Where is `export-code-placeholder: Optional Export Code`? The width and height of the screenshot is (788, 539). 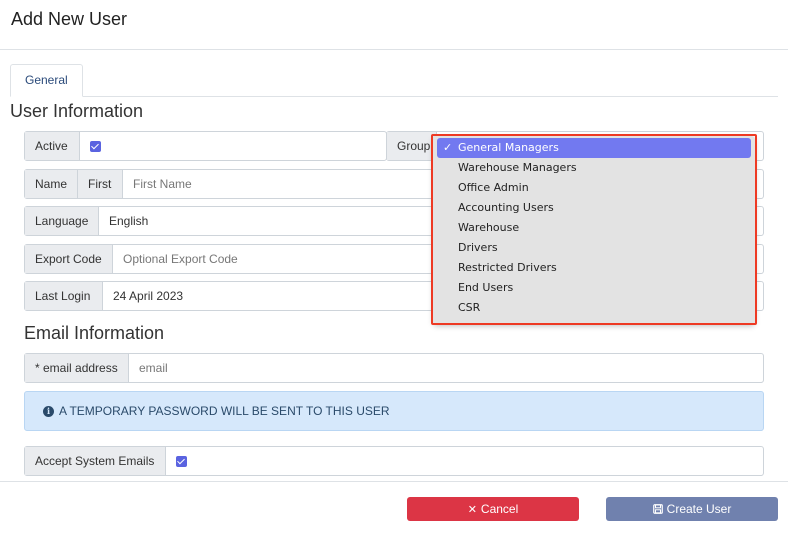 export-code-placeholder: Optional Export Code is located at coordinates (180, 259).